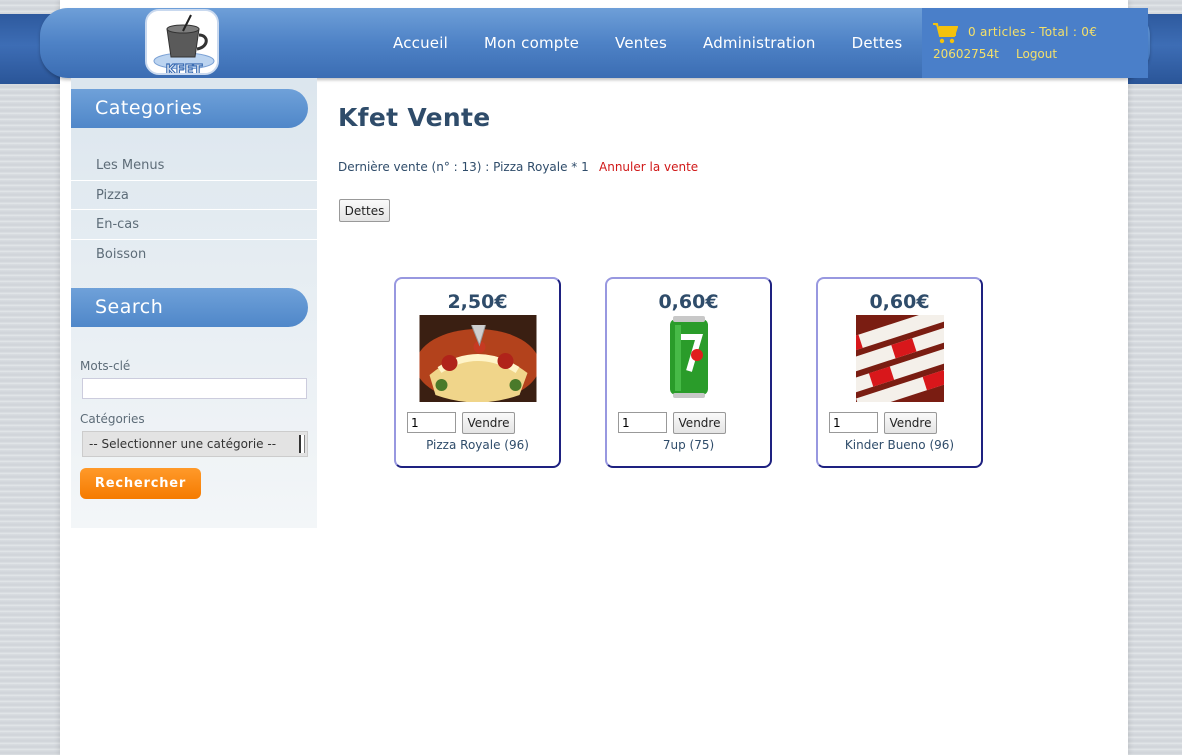 The height and width of the screenshot is (755, 1182). I want to click on coffee-cup-logo-icon: KFET, so click(182, 43).